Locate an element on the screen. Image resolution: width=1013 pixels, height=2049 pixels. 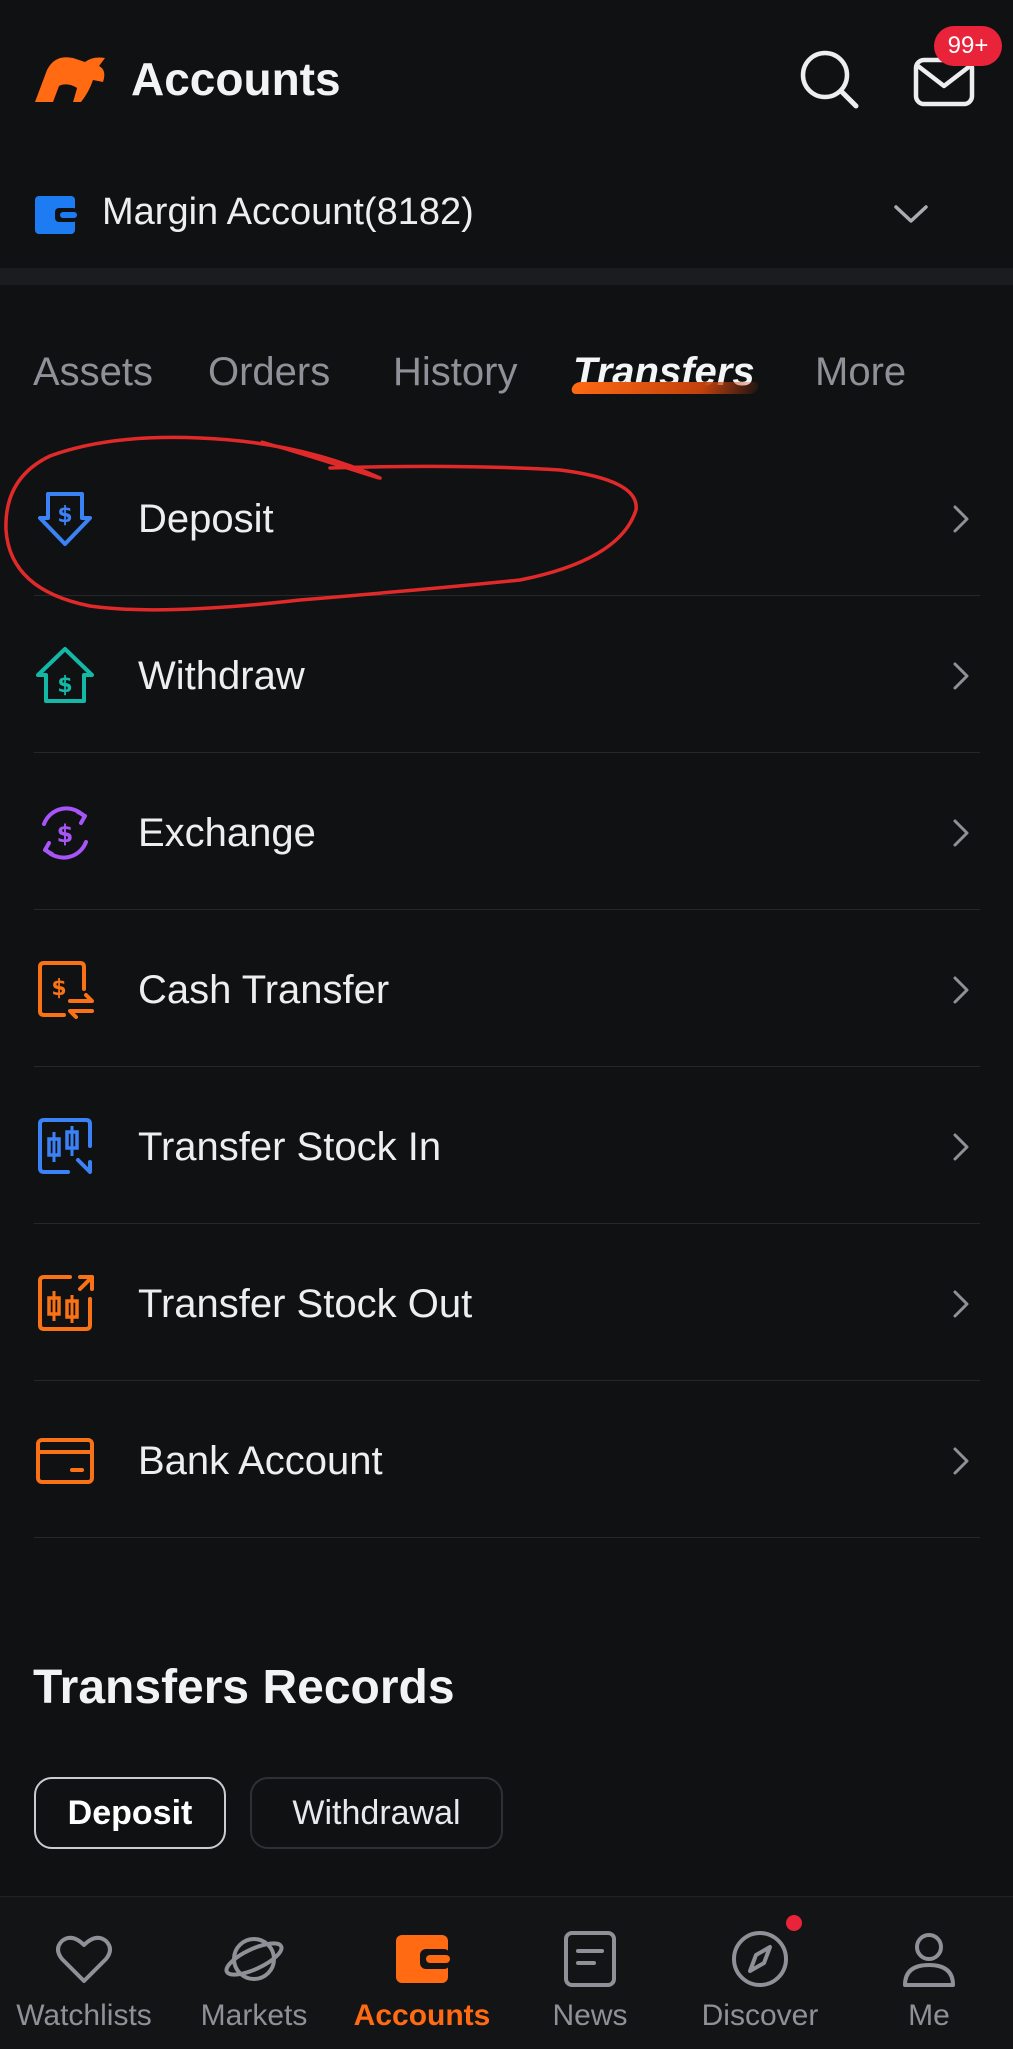
account-selector: Margin Account(8182) is located at coordinates (506, 216).